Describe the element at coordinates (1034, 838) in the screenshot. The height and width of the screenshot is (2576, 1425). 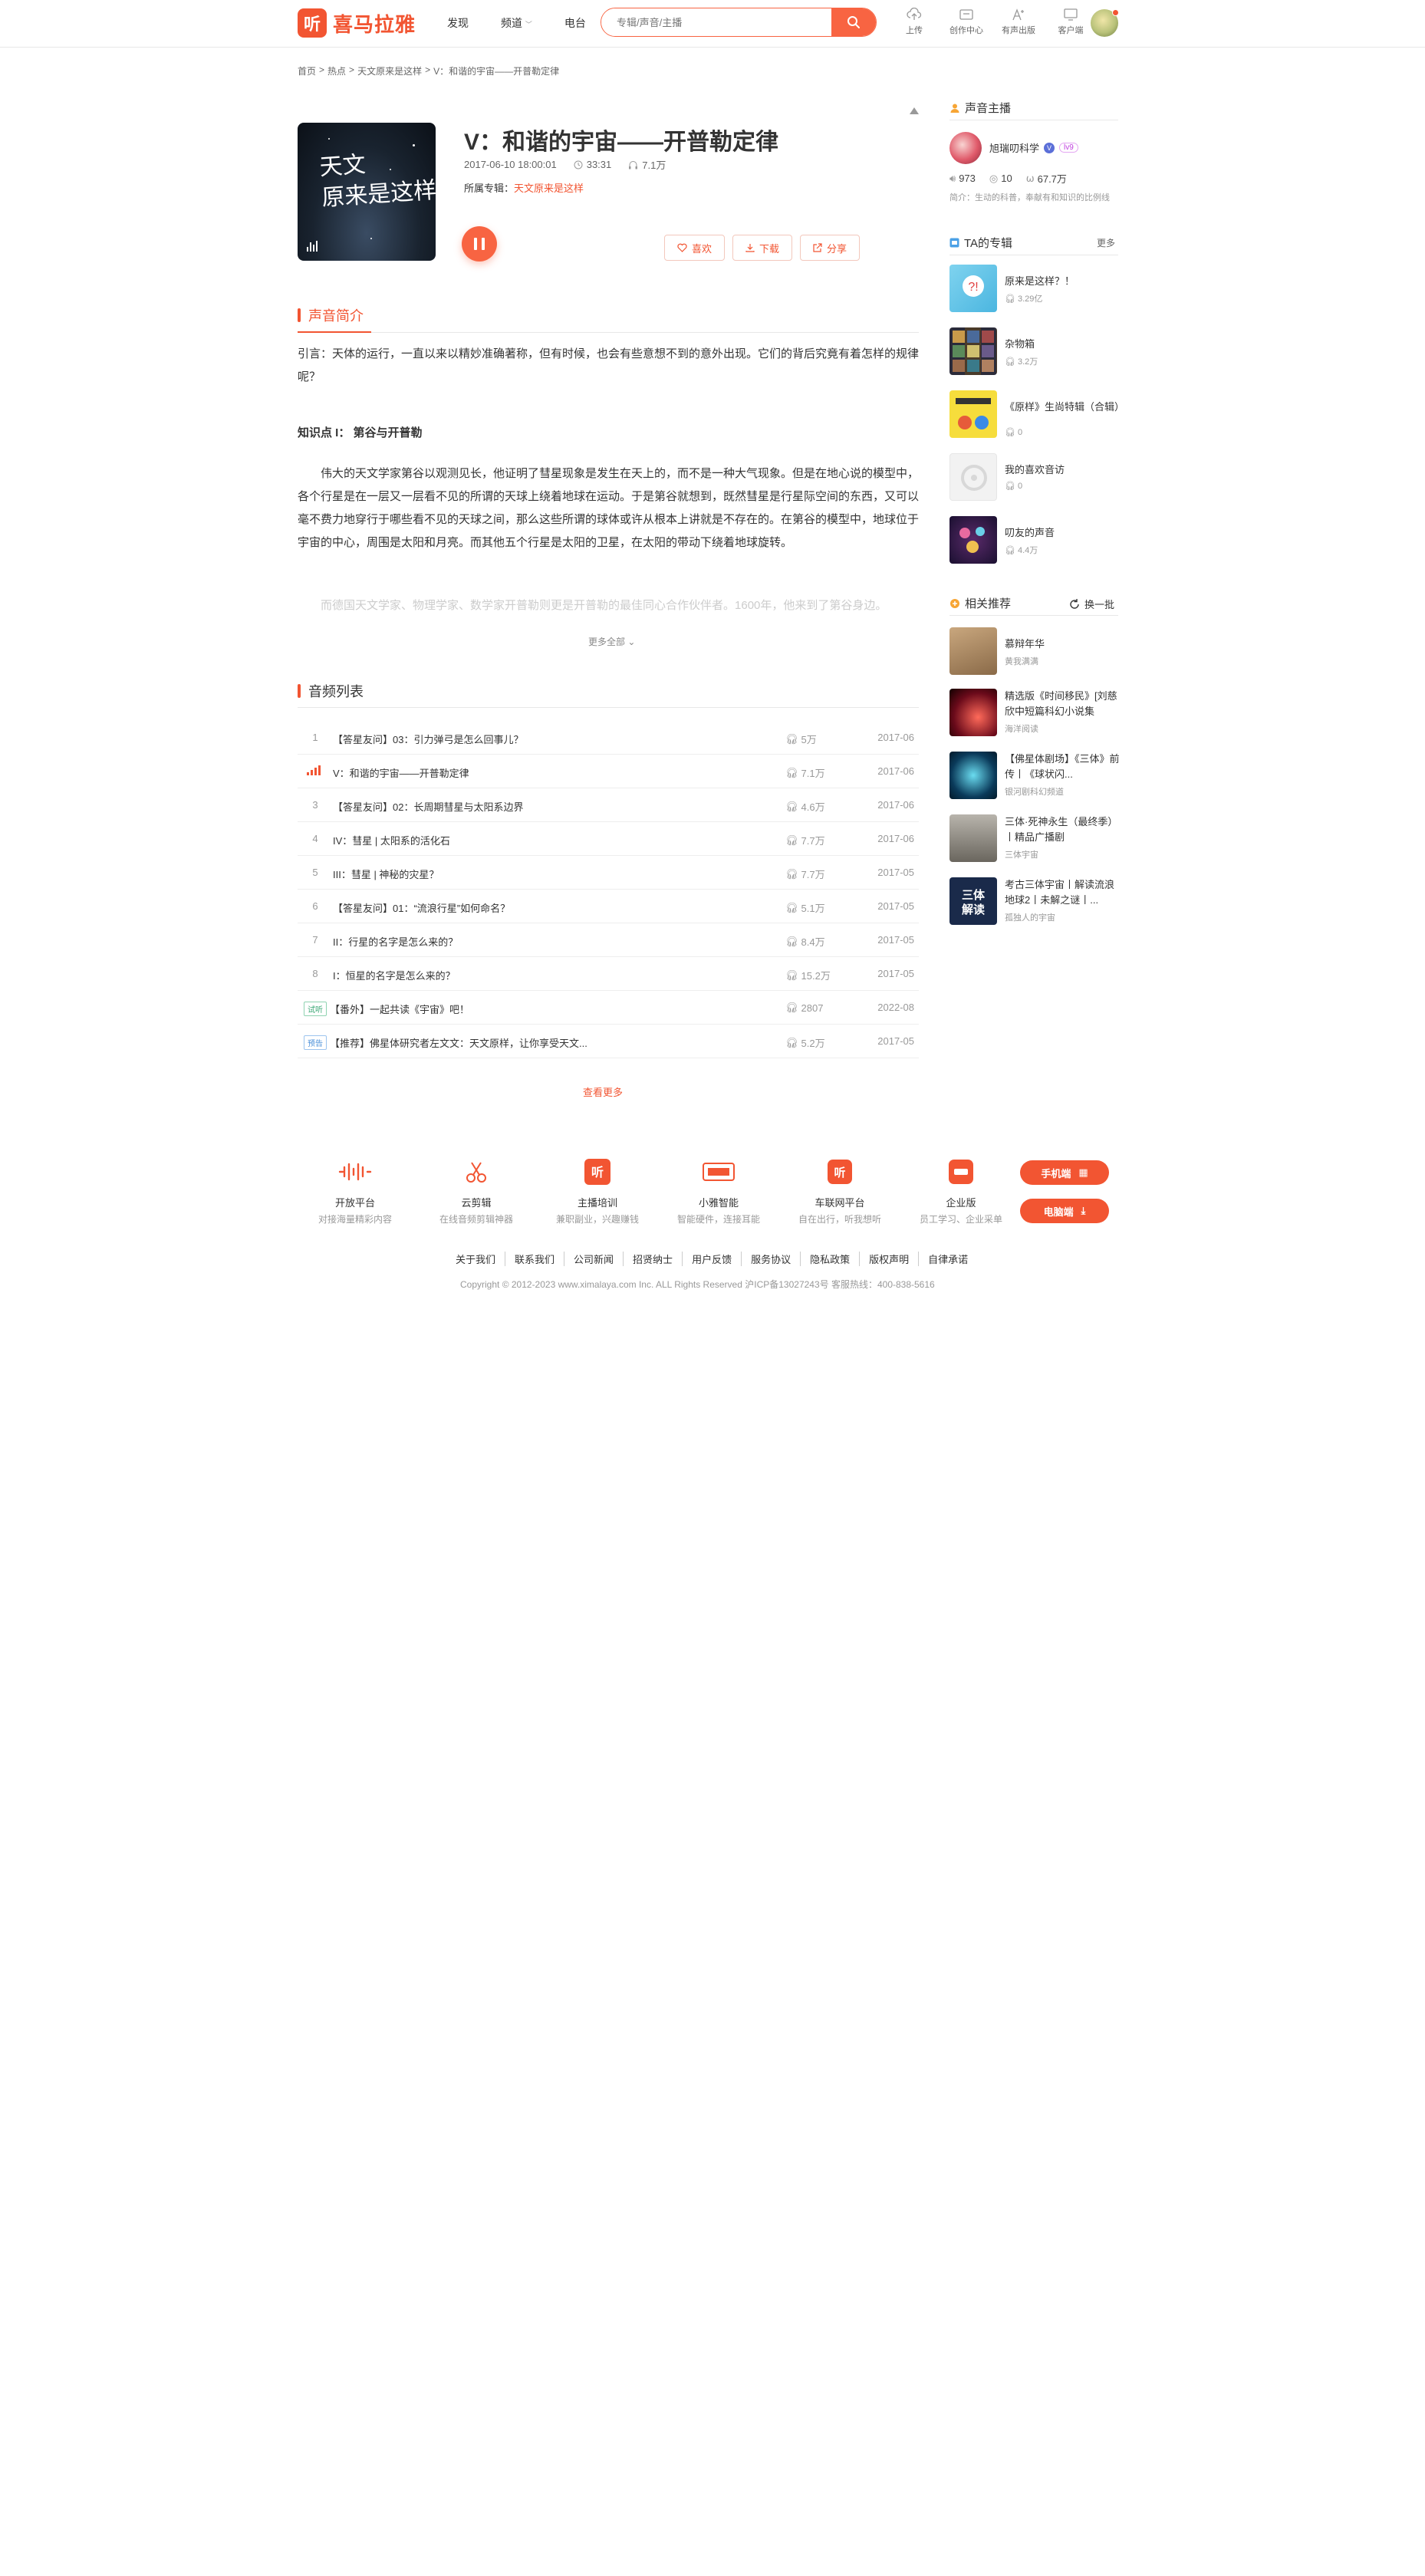
I see `recommend-item: 三体·死神永生（最终季）丨精品广播剧 三体宇宙` at that location.